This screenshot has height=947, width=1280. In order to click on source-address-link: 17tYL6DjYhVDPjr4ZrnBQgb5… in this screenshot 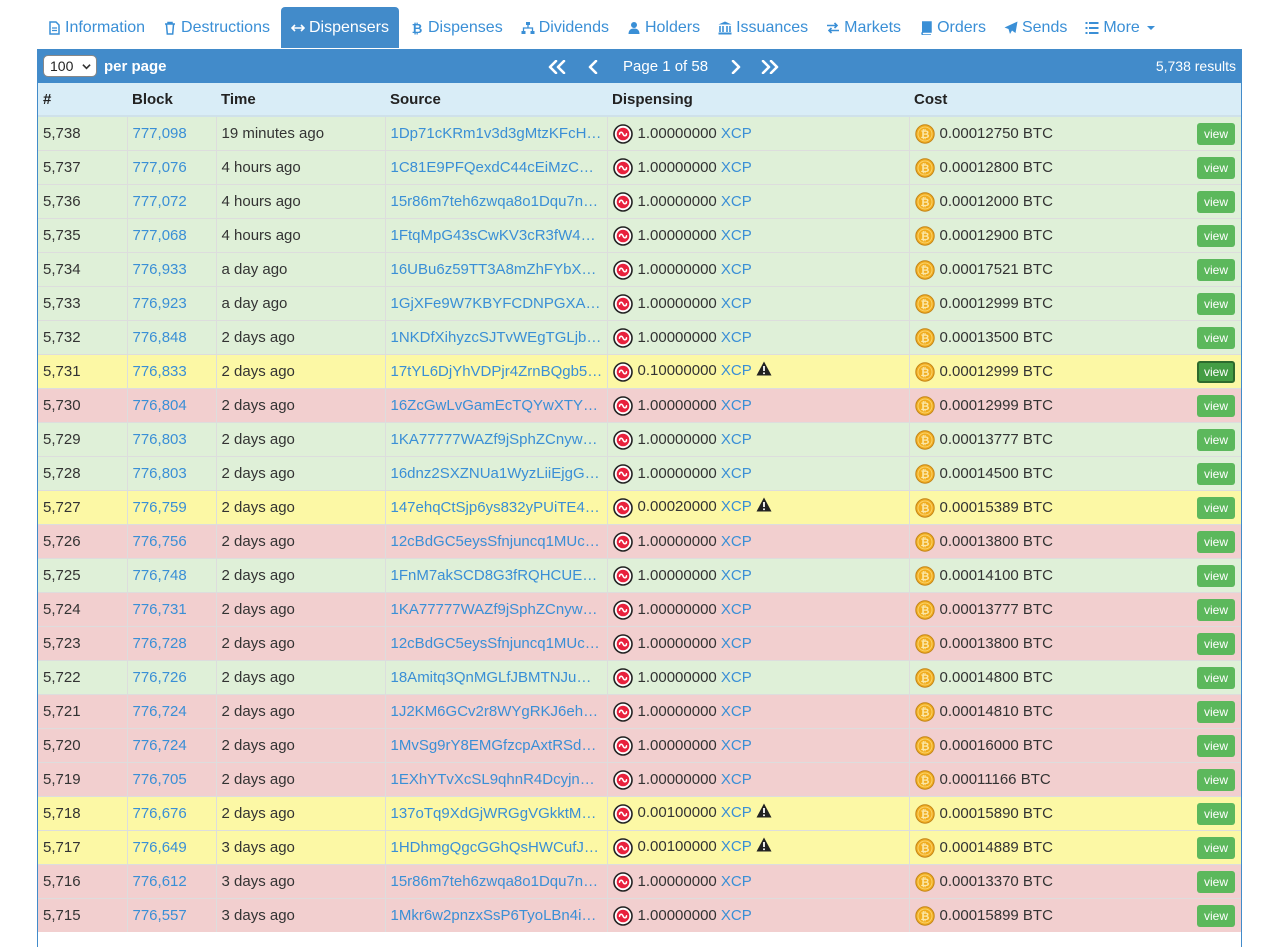, I will do `click(497, 371)`.